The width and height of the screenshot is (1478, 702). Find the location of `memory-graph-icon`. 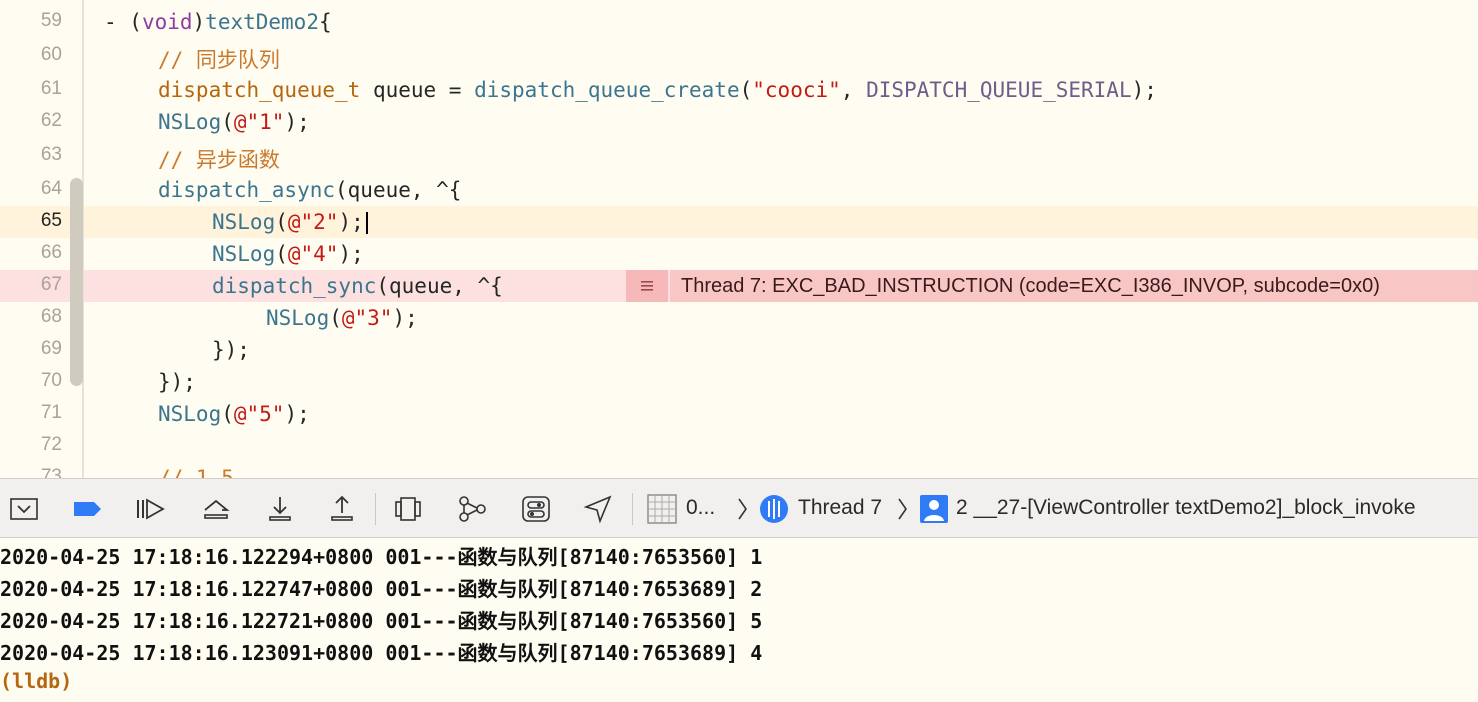

memory-graph-icon is located at coordinates (472, 509).